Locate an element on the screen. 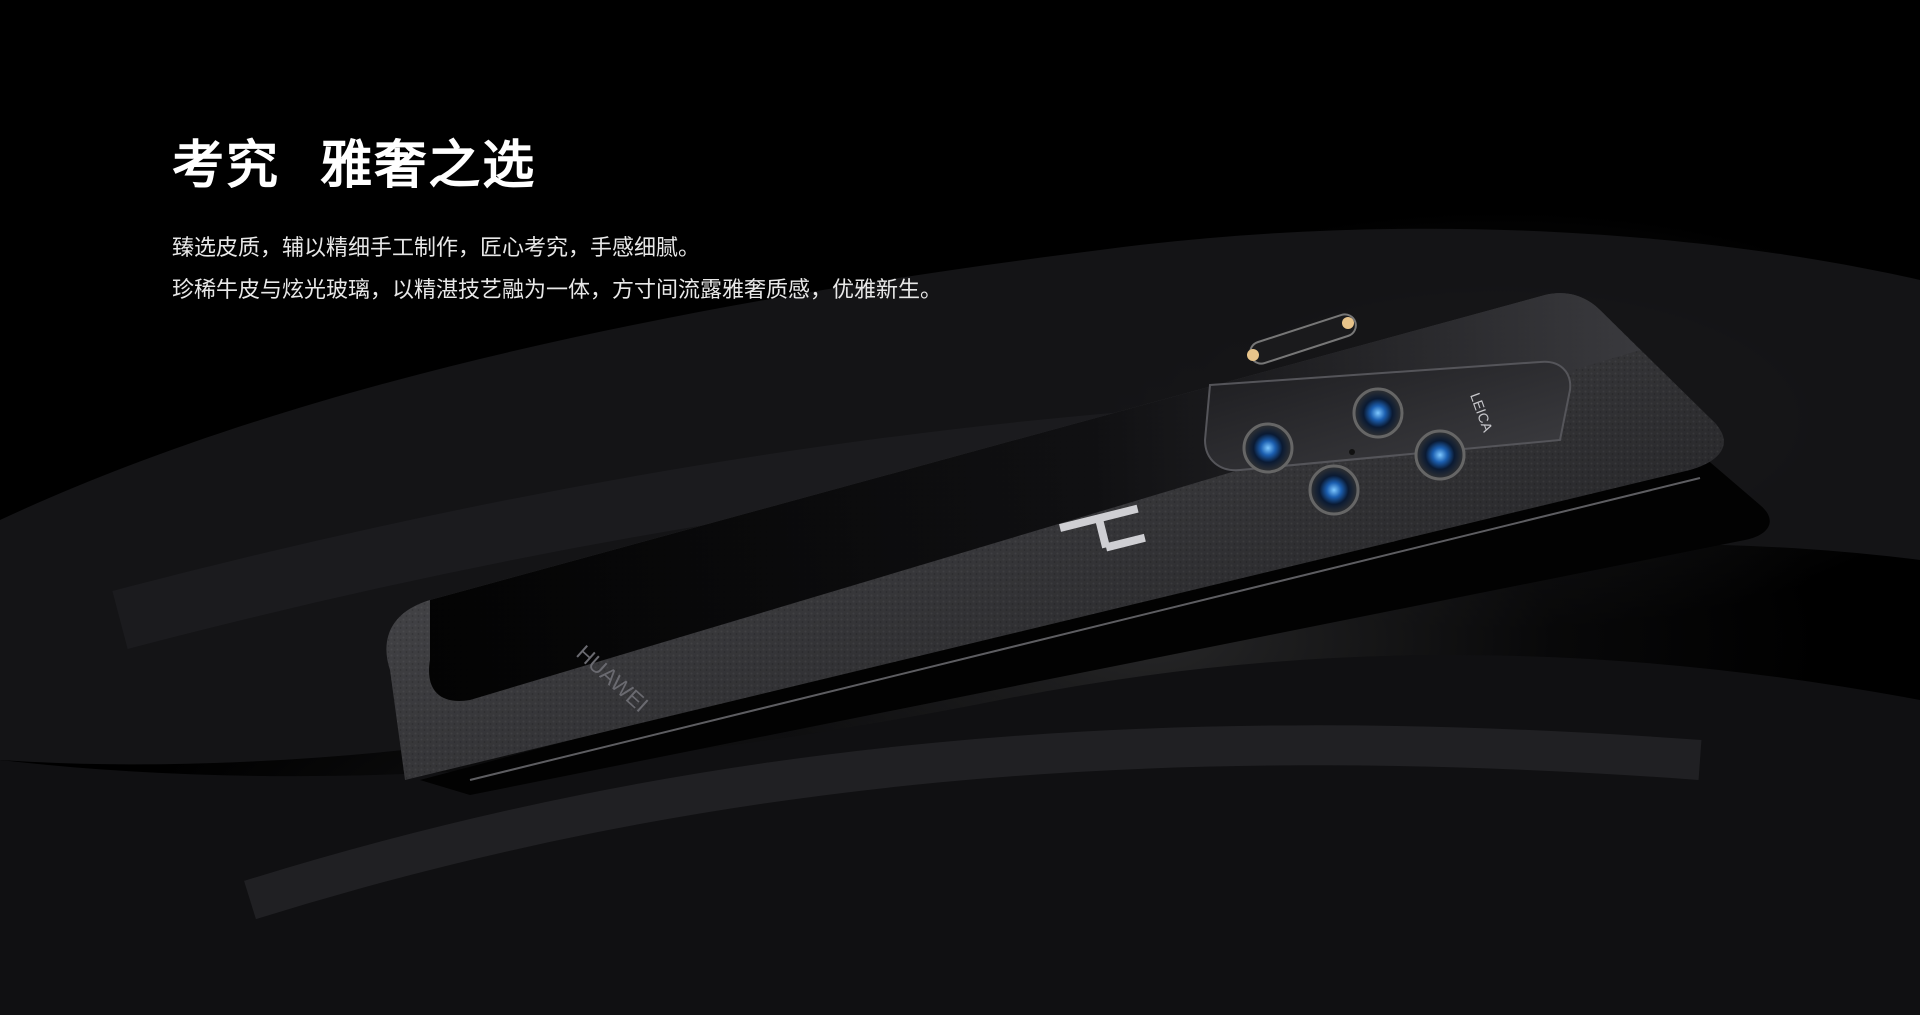 This screenshot has width=1920, height=1015. feature-headline: 考究 雅奢之选 is located at coordinates (354, 166).